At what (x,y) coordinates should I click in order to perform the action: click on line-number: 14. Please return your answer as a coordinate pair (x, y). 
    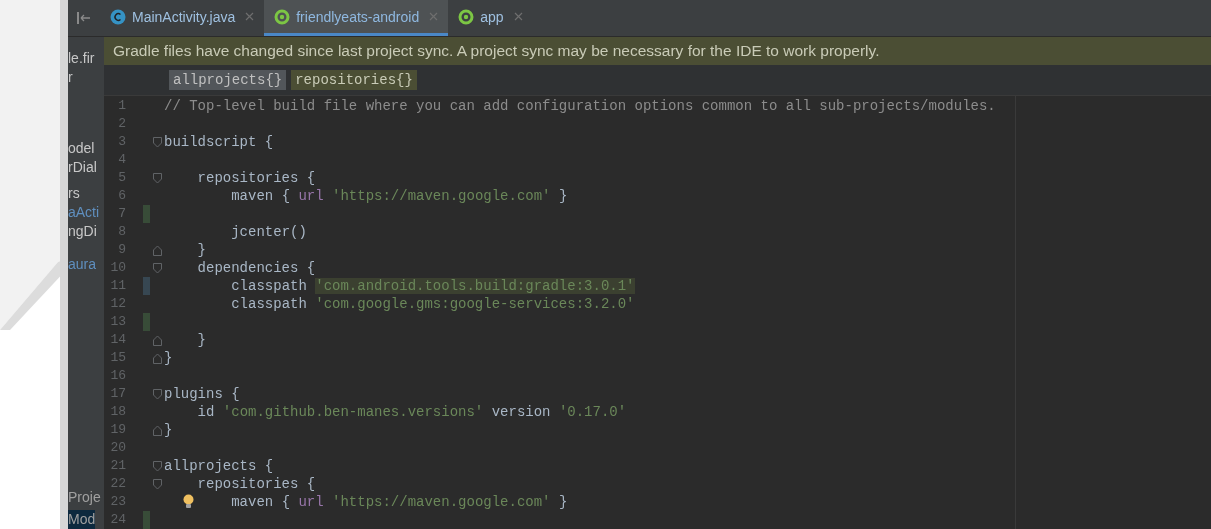
    Looking at the image, I should click on (117, 340).